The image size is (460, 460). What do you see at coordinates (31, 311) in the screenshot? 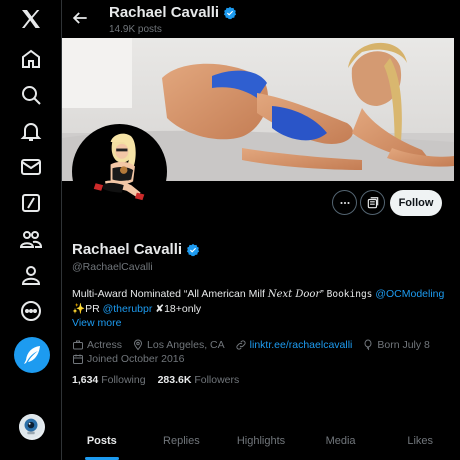
I see `more-icon` at bounding box center [31, 311].